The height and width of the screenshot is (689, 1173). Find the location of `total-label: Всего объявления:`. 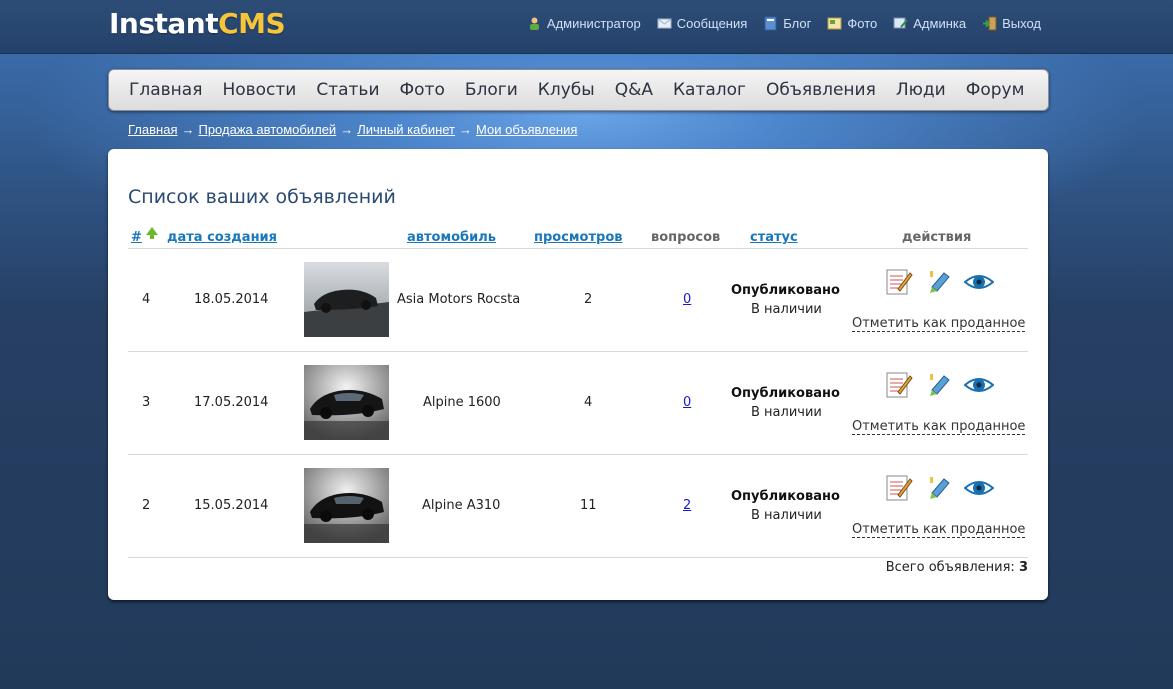

total-label: Всего объявления: is located at coordinates (950, 567).